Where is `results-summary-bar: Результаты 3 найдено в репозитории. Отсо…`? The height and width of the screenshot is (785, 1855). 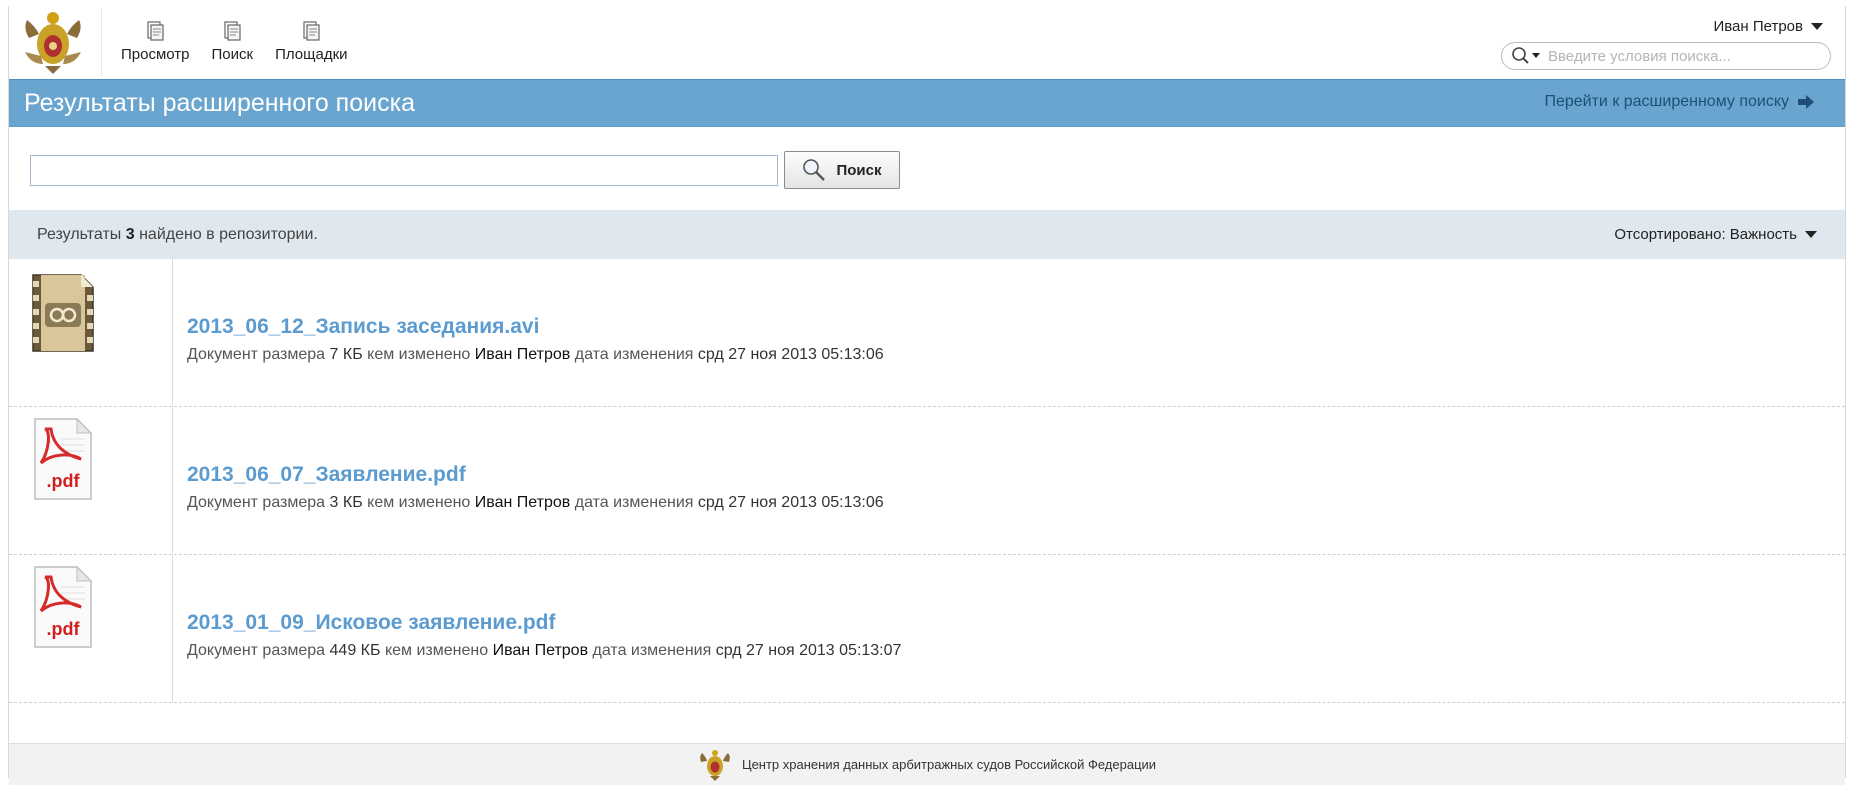 results-summary-bar: Результаты 3 найдено в репозитории. Отсо… is located at coordinates (927, 234).